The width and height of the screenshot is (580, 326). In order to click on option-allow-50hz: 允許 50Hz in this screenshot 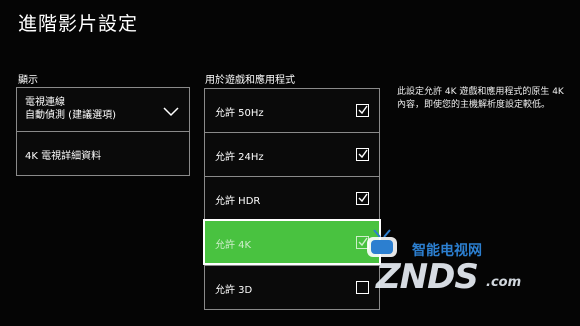, I will do `click(292, 110)`.